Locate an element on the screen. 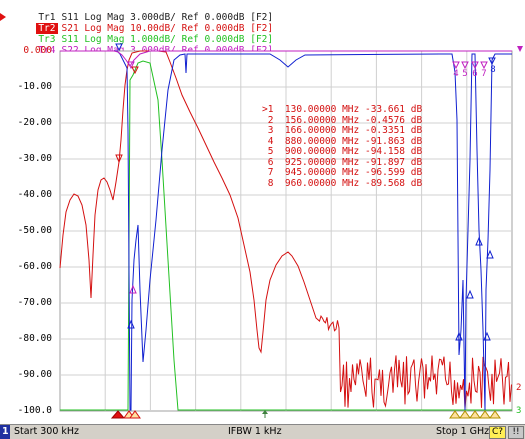  marker-frequency: 960.00000 MHz is located at coordinates (324, 183).